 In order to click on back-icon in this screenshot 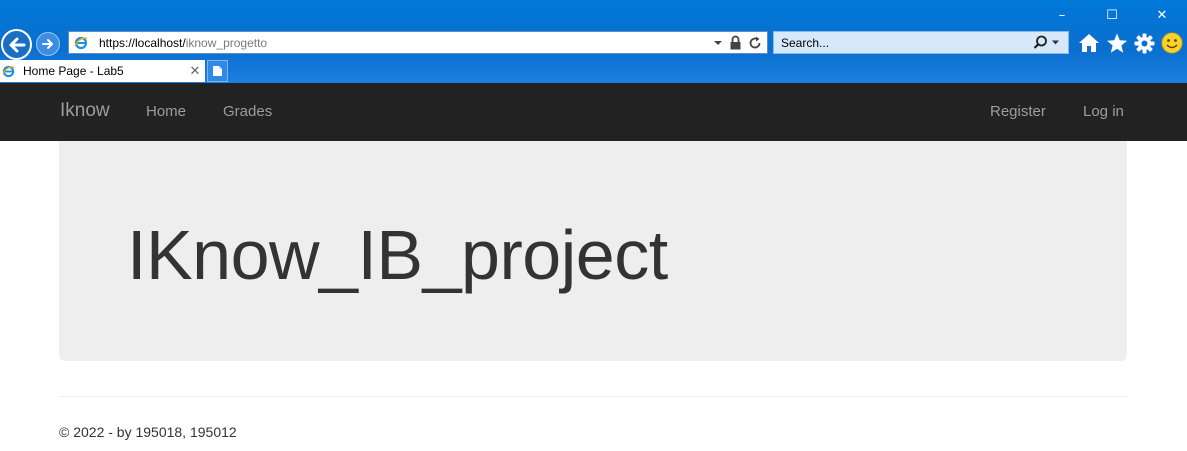, I will do `click(17, 44)`.